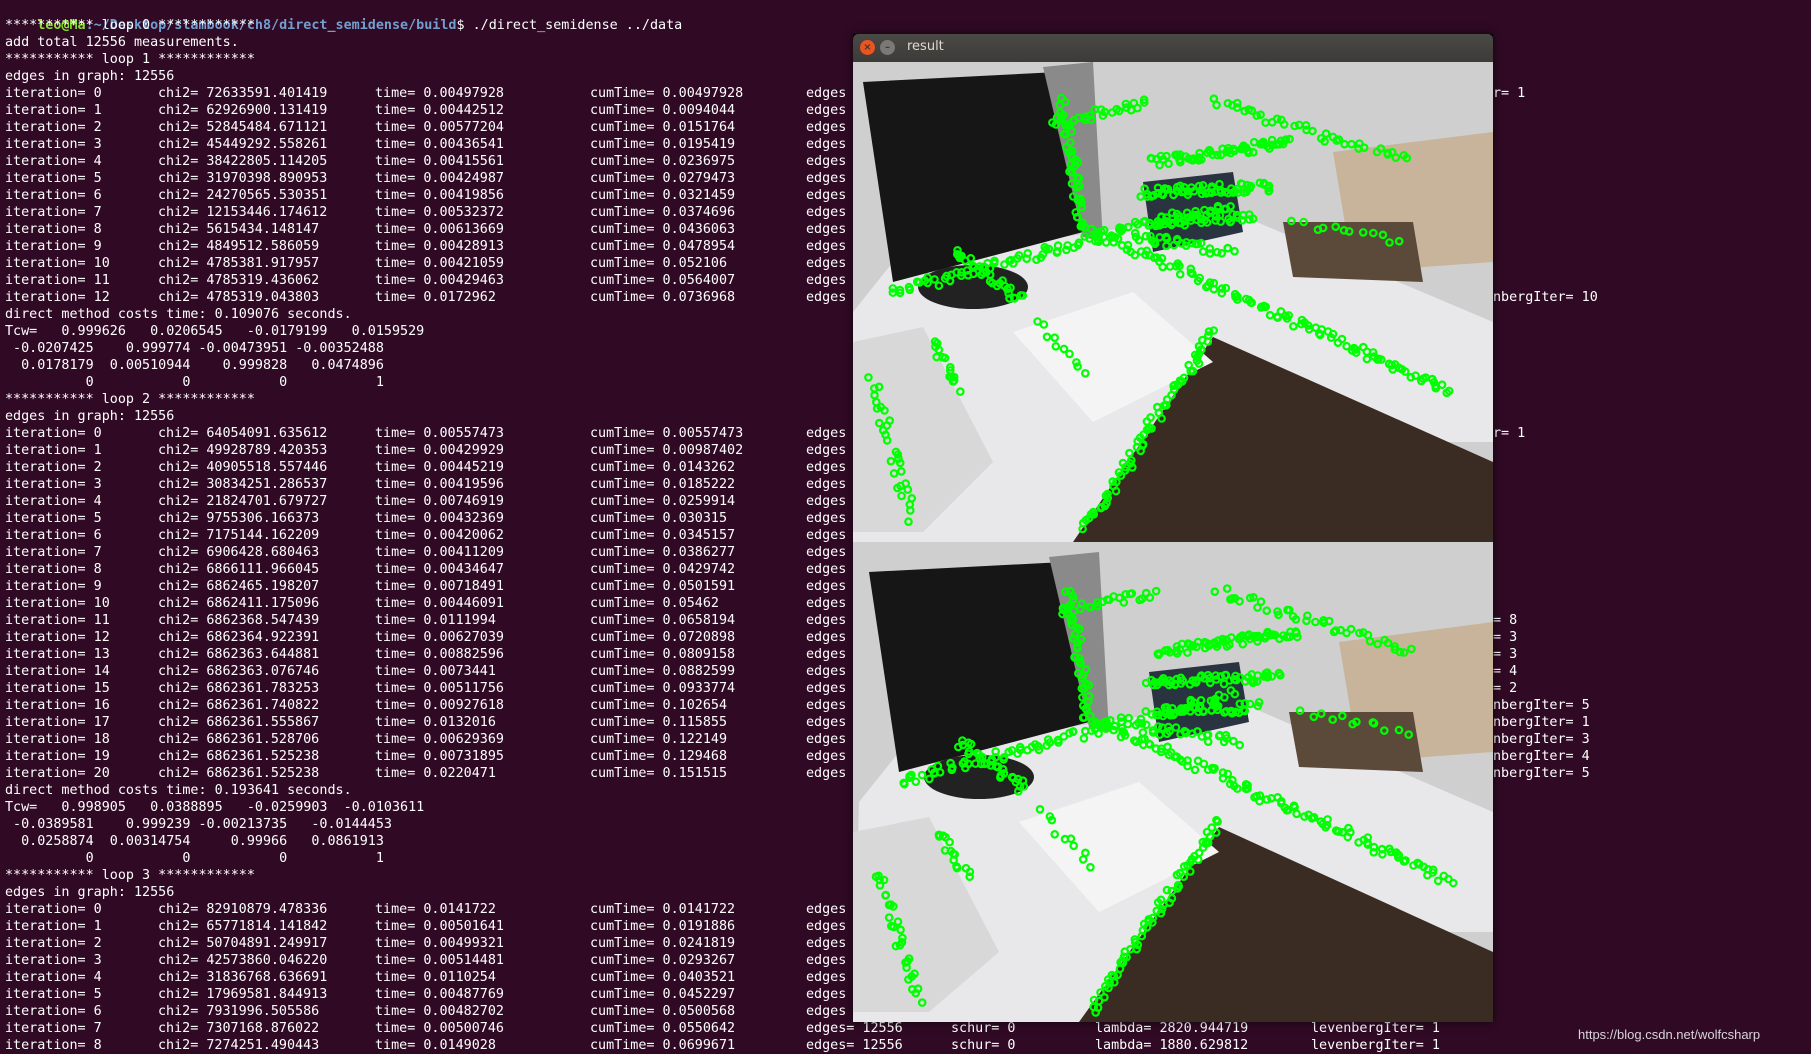  I want to click on col-cum: cumTime= 0.0452297, so click(663, 994).